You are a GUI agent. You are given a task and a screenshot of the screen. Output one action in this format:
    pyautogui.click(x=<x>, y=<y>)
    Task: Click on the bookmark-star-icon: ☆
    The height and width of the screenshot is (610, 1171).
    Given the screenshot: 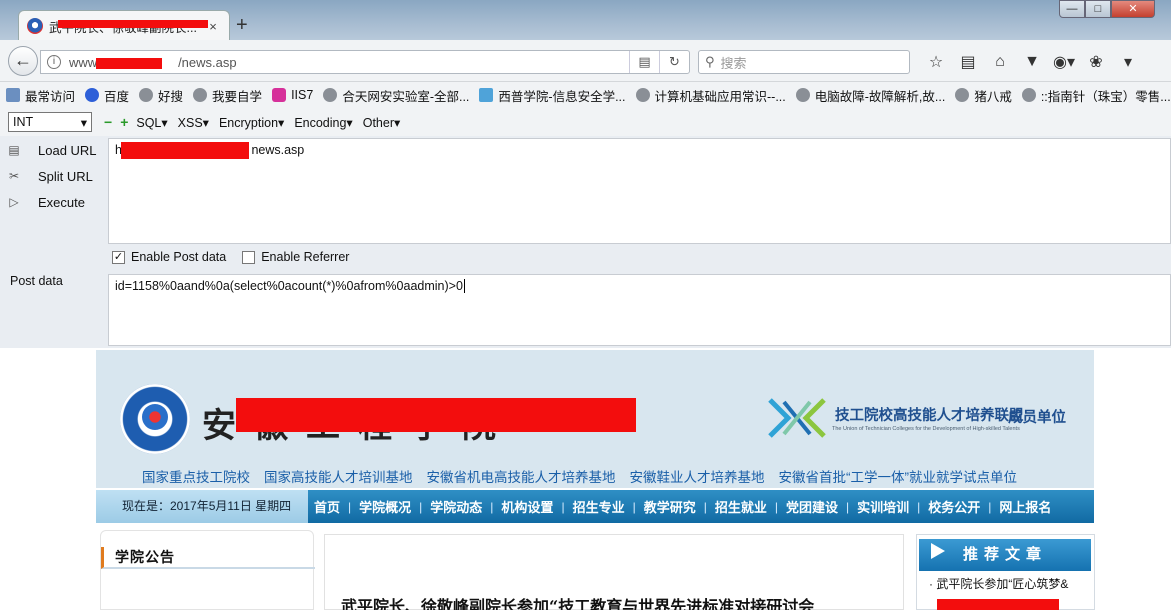 What is the action you would take?
    pyautogui.click(x=936, y=62)
    